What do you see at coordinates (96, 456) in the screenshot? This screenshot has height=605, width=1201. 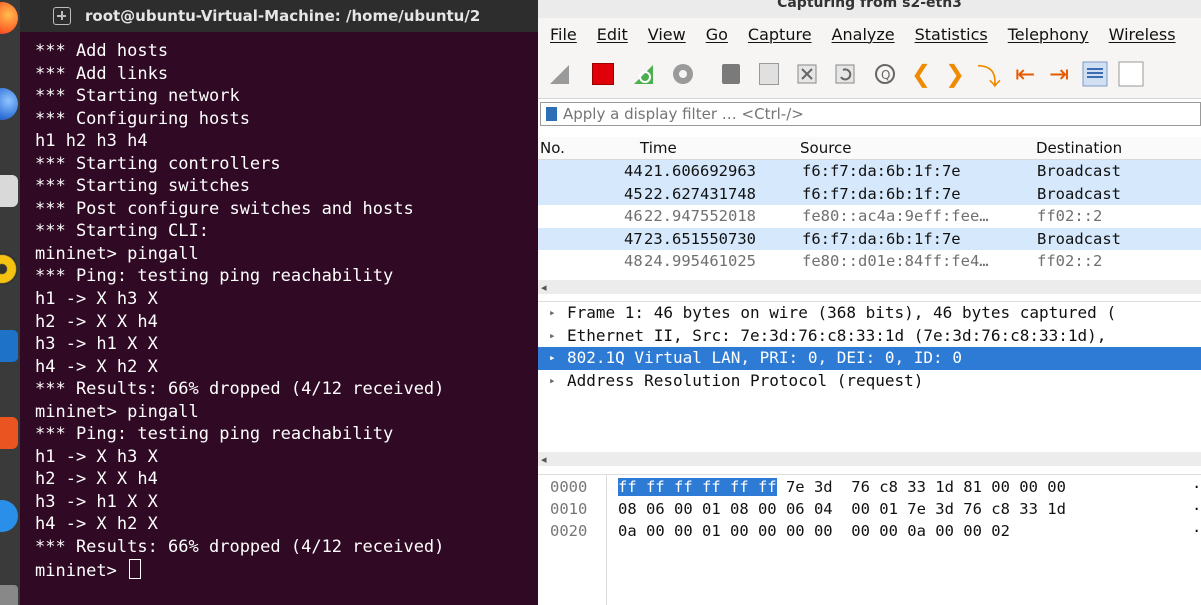 I see `terminal-line: h1 -> X h3 X` at bounding box center [96, 456].